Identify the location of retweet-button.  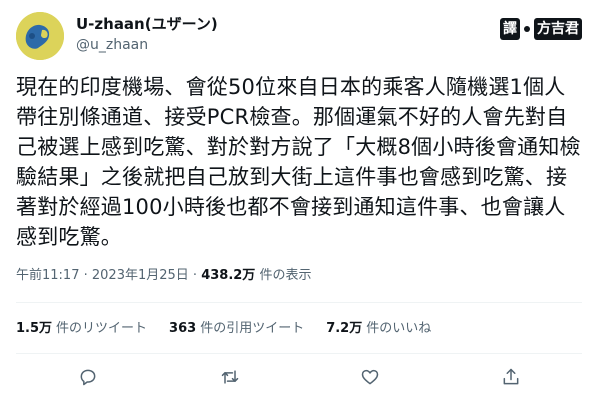
(230, 379).